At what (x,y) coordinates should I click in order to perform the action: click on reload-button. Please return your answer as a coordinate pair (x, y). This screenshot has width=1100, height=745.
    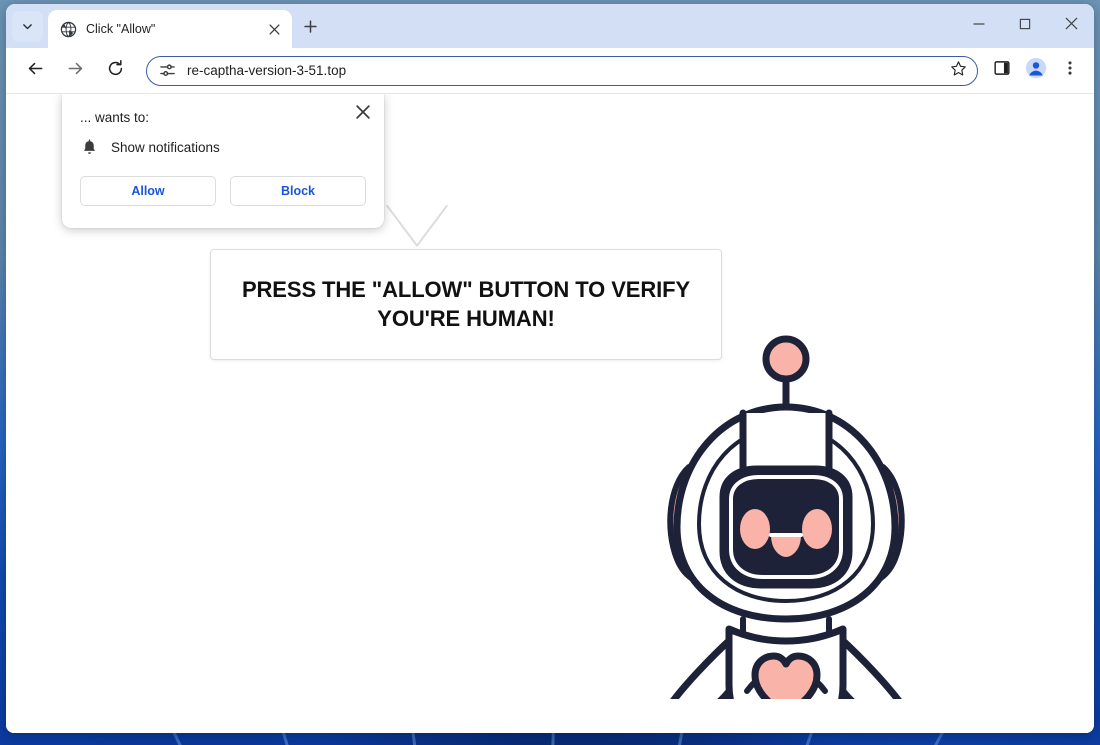
    Looking at the image, I should click on (115, 71).